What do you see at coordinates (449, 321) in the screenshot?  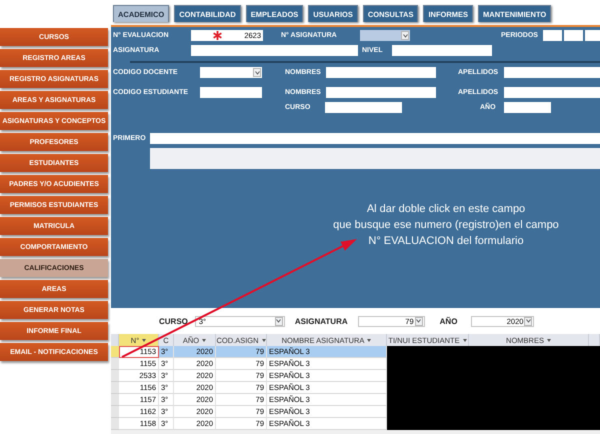 I see `filter-label: AÑO` at bounding box center [449, 321].